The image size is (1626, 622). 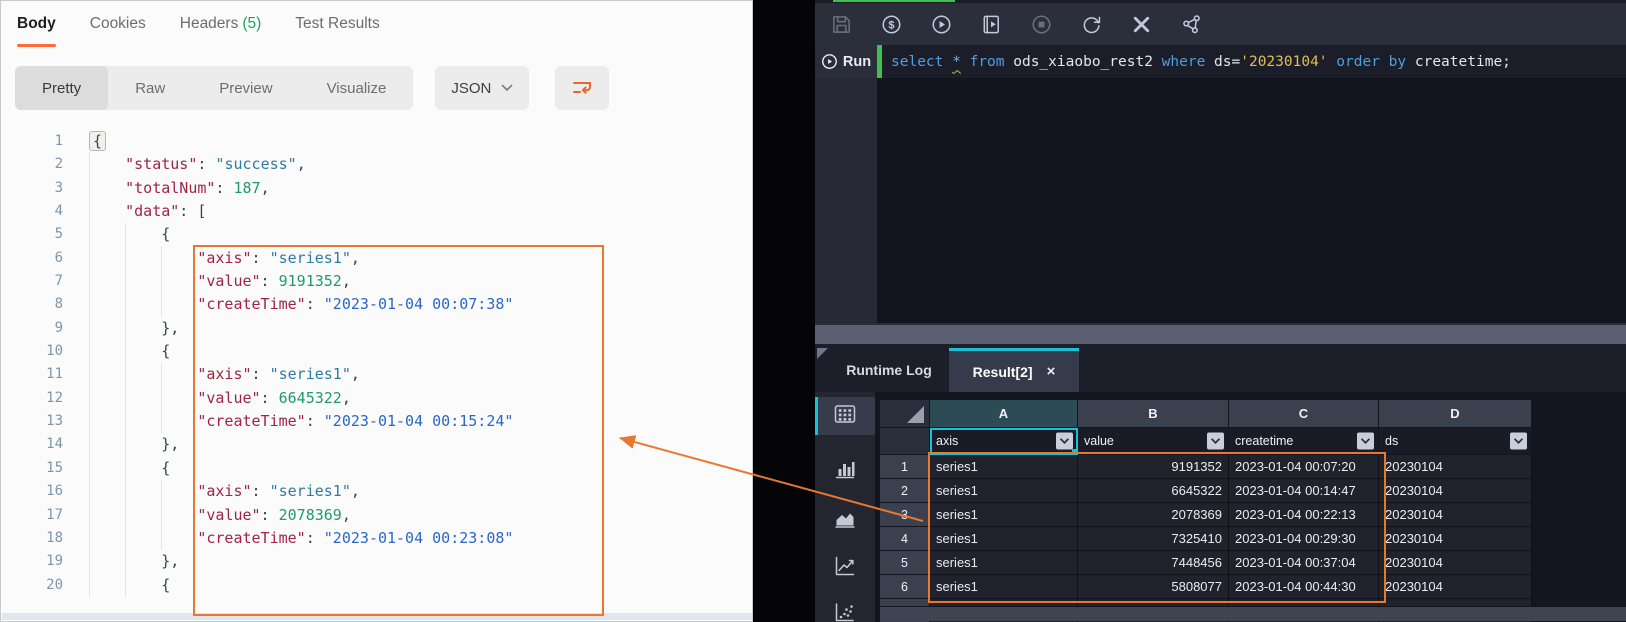 I want to click on bar-chart-icon, so click(x=845, y=471).